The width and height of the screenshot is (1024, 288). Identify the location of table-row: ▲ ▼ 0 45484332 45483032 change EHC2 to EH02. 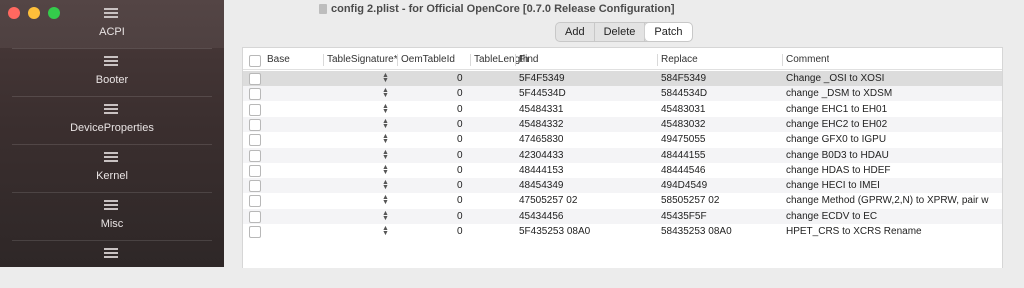
(622, 124).